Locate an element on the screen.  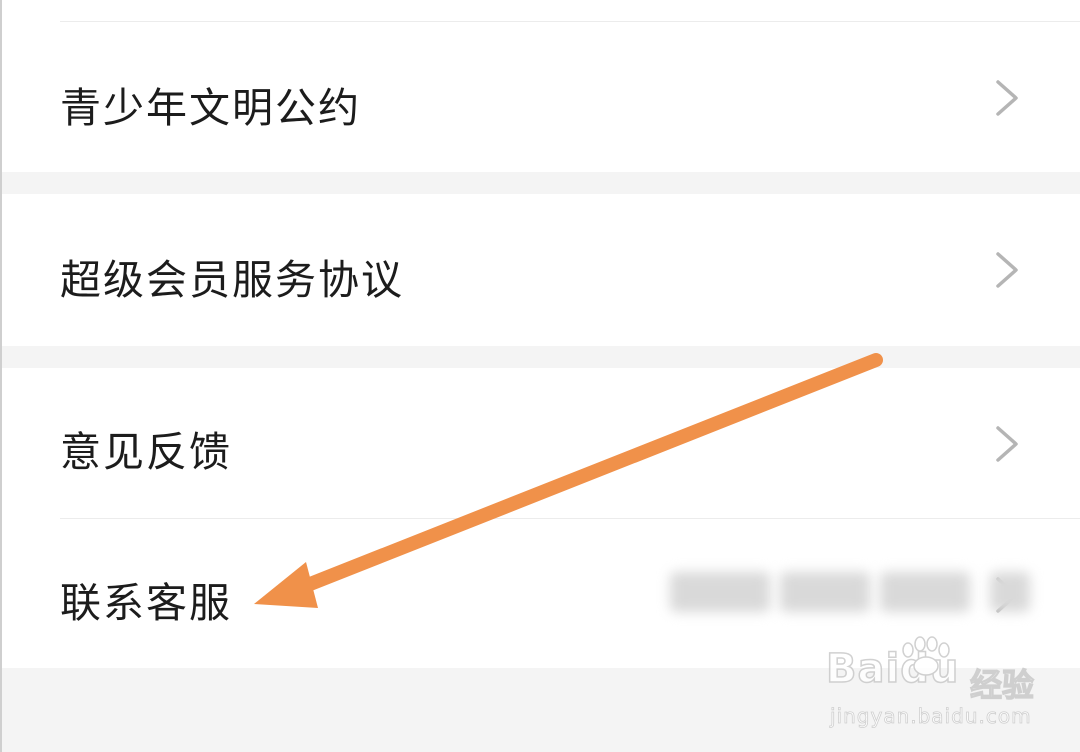
row-label: 联系客服 is located at coordinates (146, 603).